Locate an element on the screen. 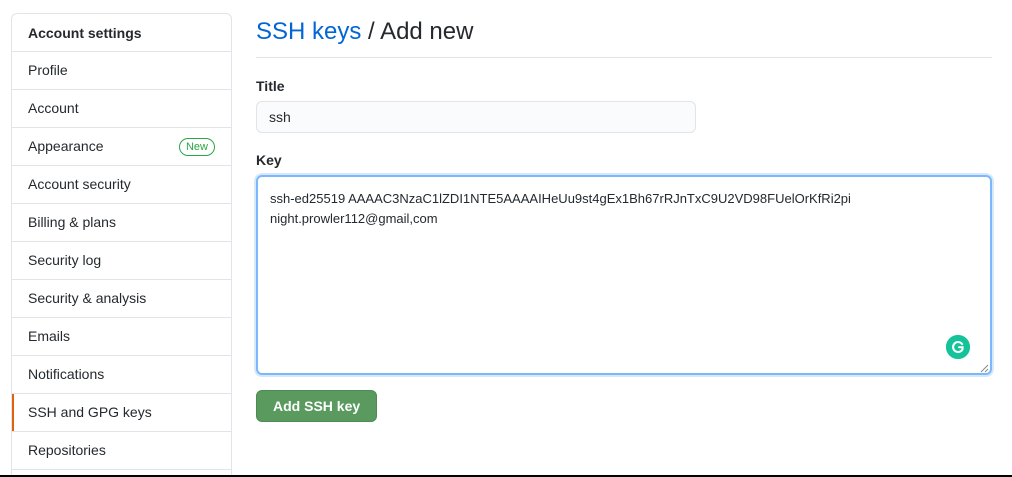  sidebar-item-security-log: Security log is located at coordinates (121, 261).